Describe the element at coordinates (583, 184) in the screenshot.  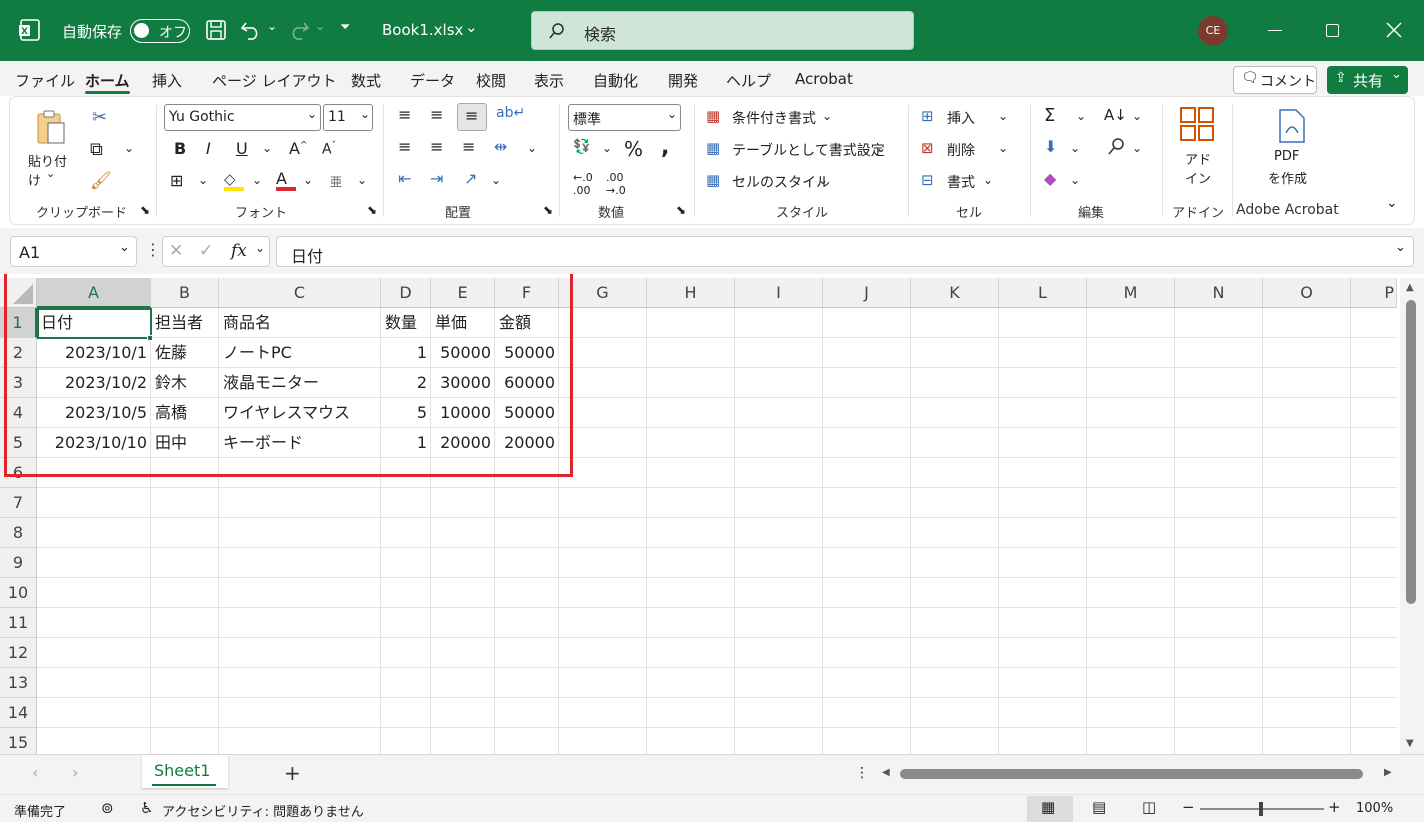
I see `increase-decimal-icon: ←.0.00` at that location.